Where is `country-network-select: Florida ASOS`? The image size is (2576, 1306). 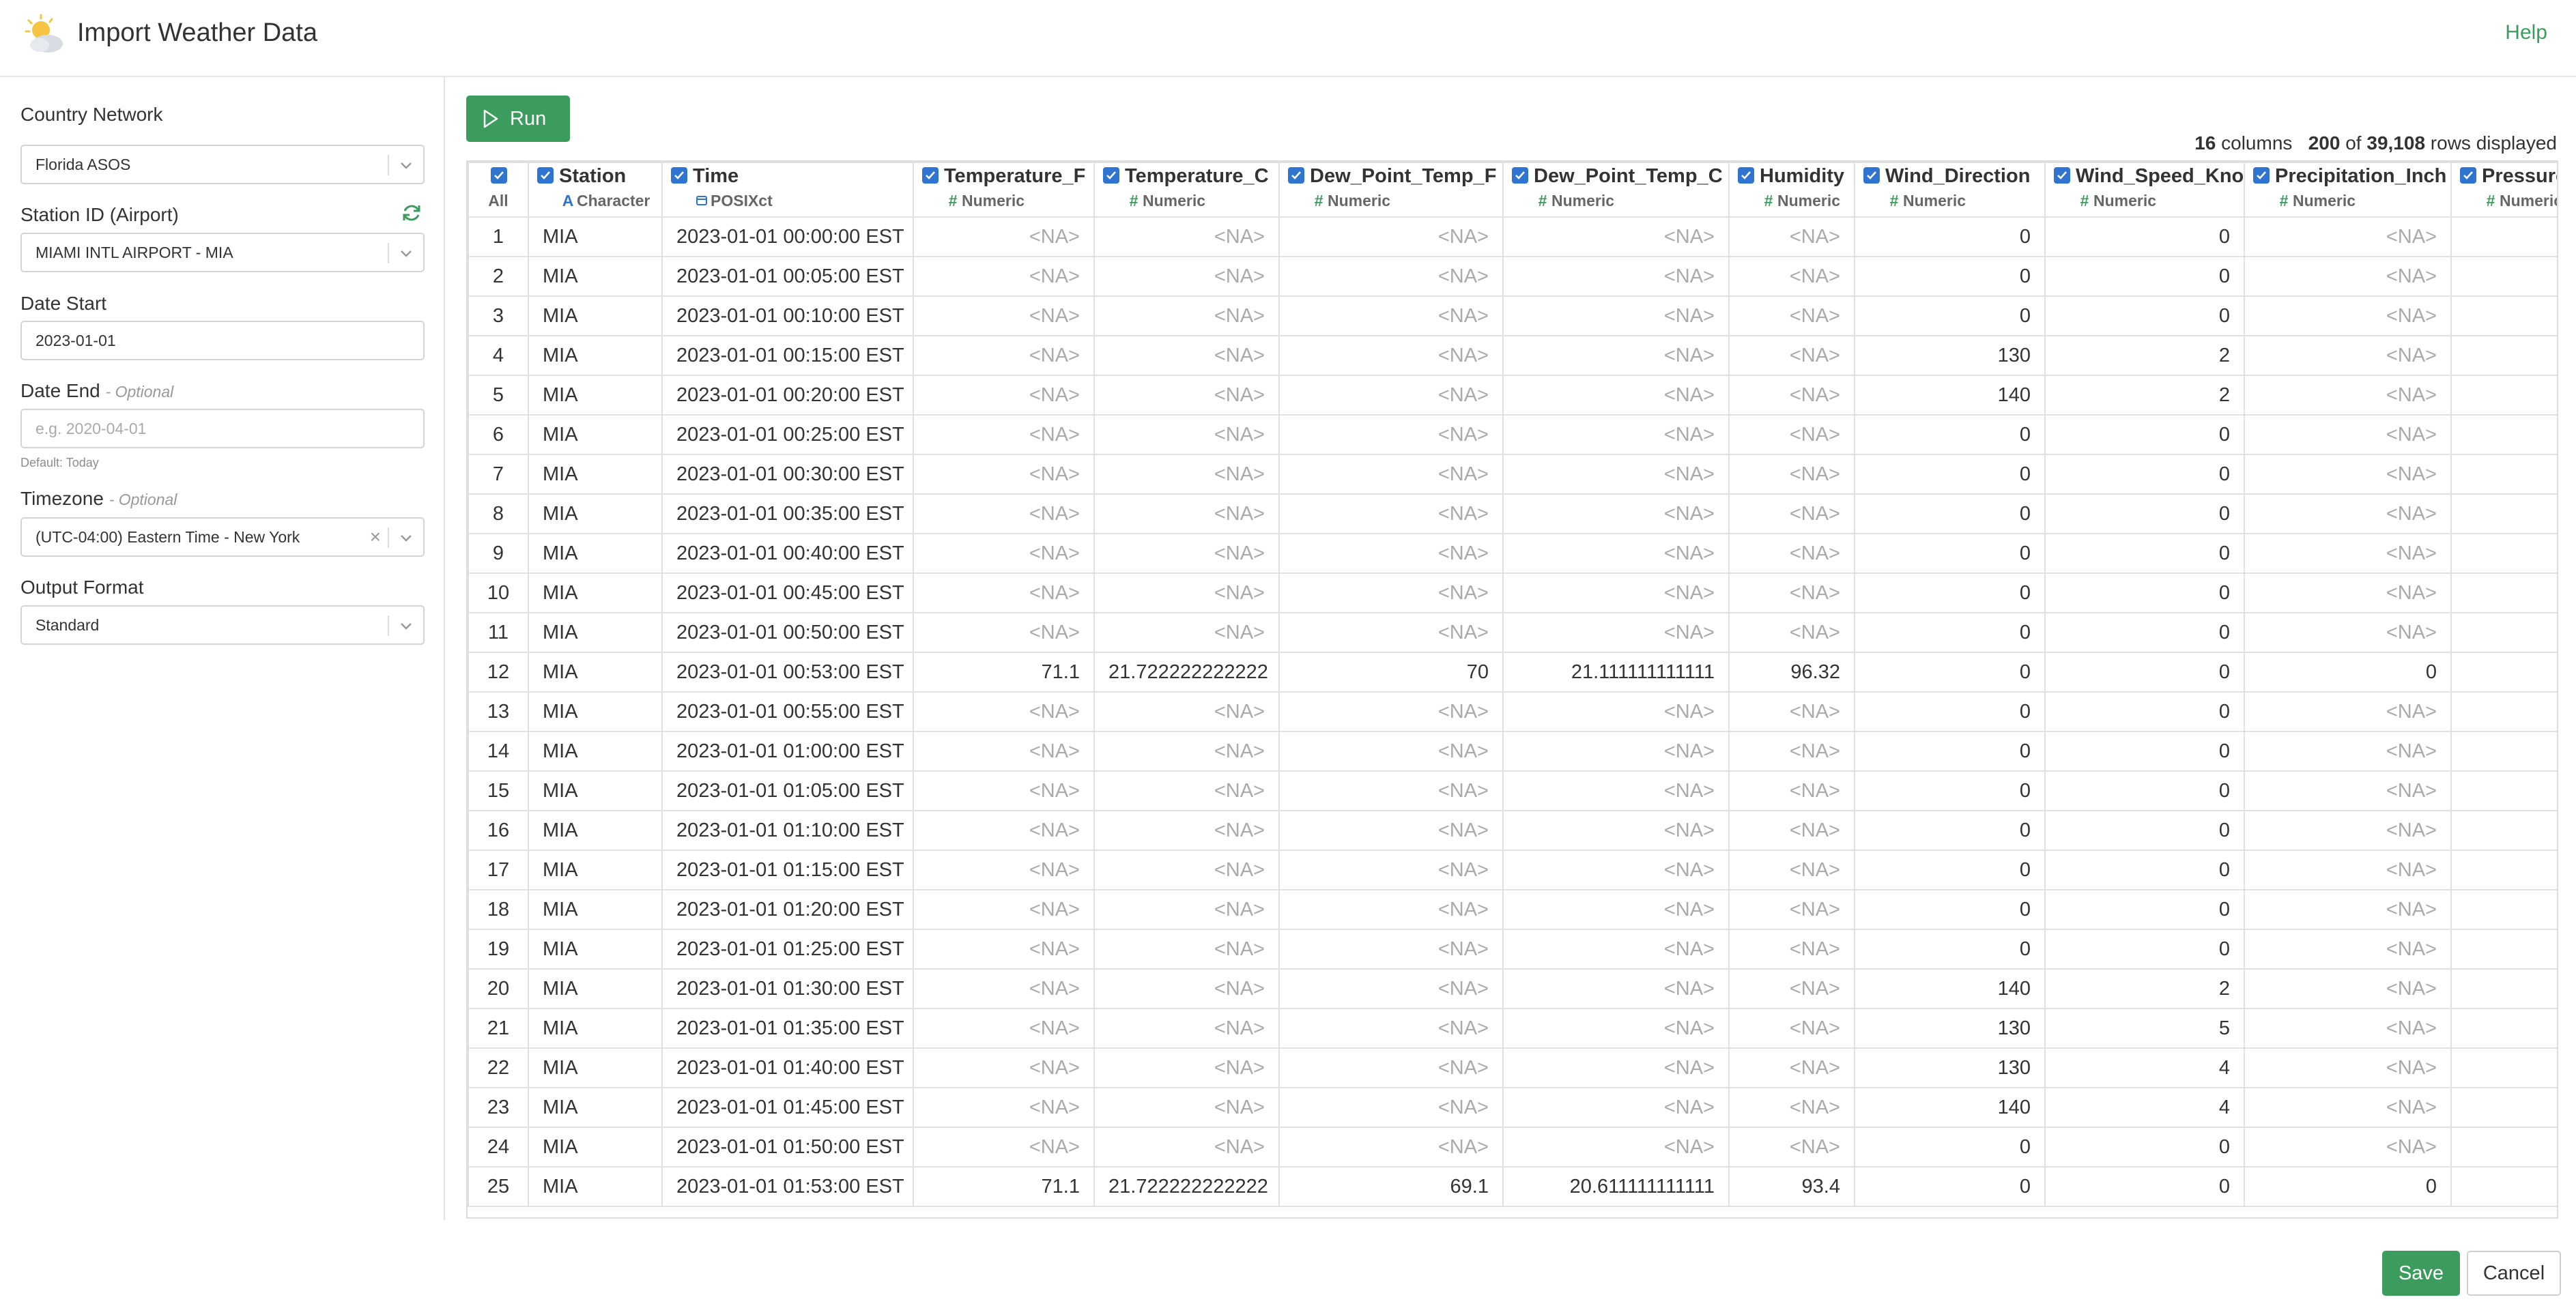
country-network-select: Florida ASOS is located at coordinates (222, 164).